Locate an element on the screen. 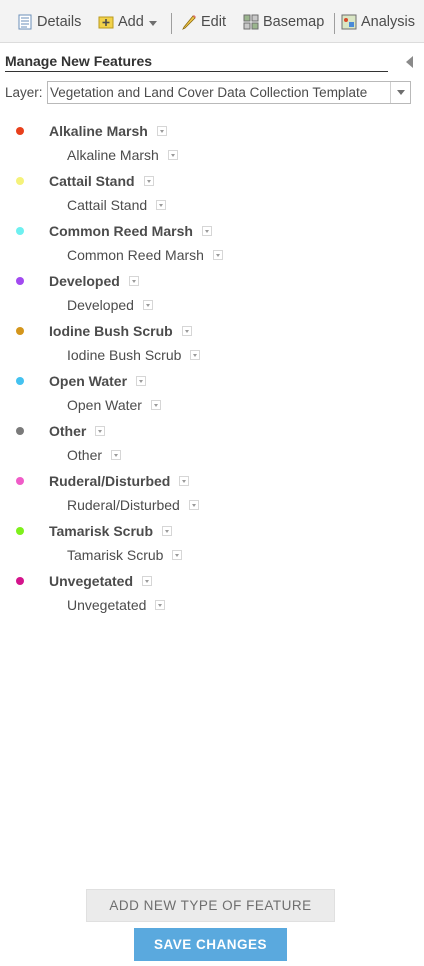 The width and height of the screenshot is (424, 966). feature-template-name: Cattail Stand is located at coordinates (117, 205).